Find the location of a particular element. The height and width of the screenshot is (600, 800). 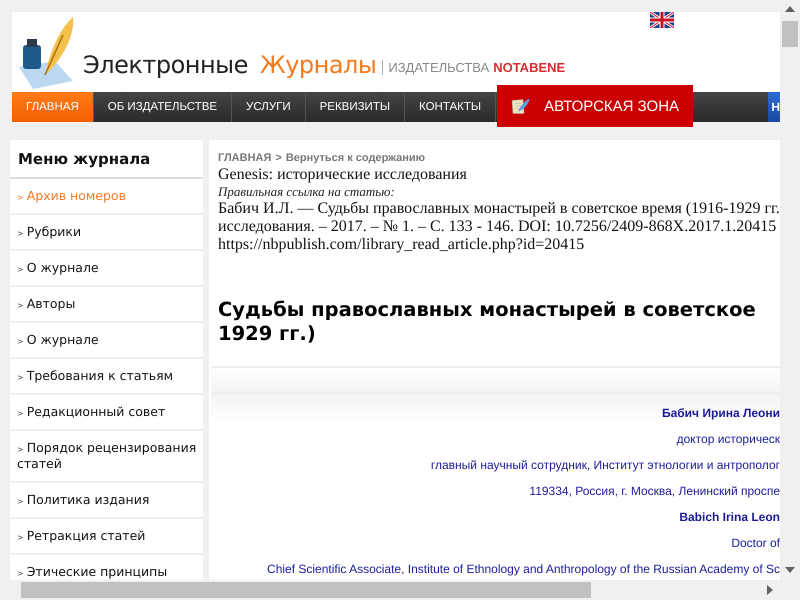

sidebar-item: > Рубрики is located at coordinates (106, 233).